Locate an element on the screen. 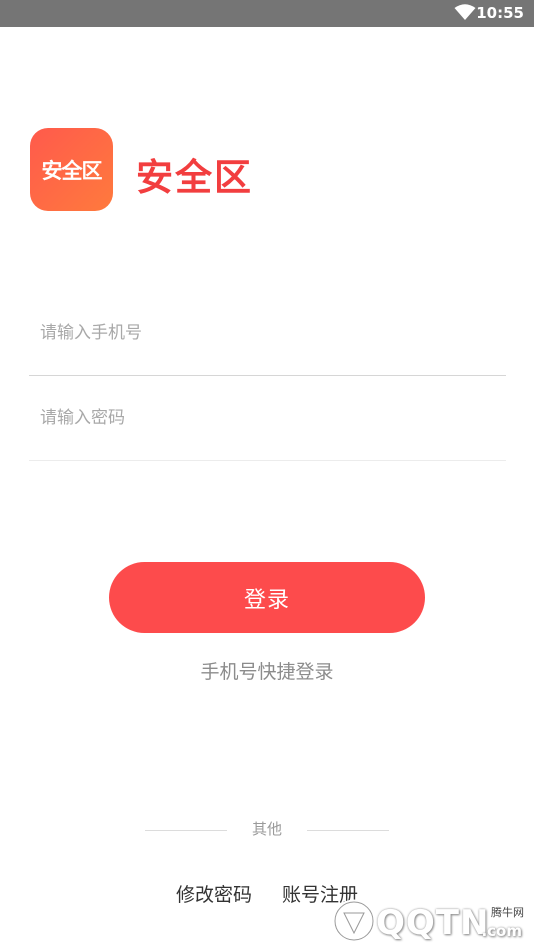 Image resolution: width=534 pixels, height=949 pixels. app-name: 安全区 is located at coordinates (194, 177).